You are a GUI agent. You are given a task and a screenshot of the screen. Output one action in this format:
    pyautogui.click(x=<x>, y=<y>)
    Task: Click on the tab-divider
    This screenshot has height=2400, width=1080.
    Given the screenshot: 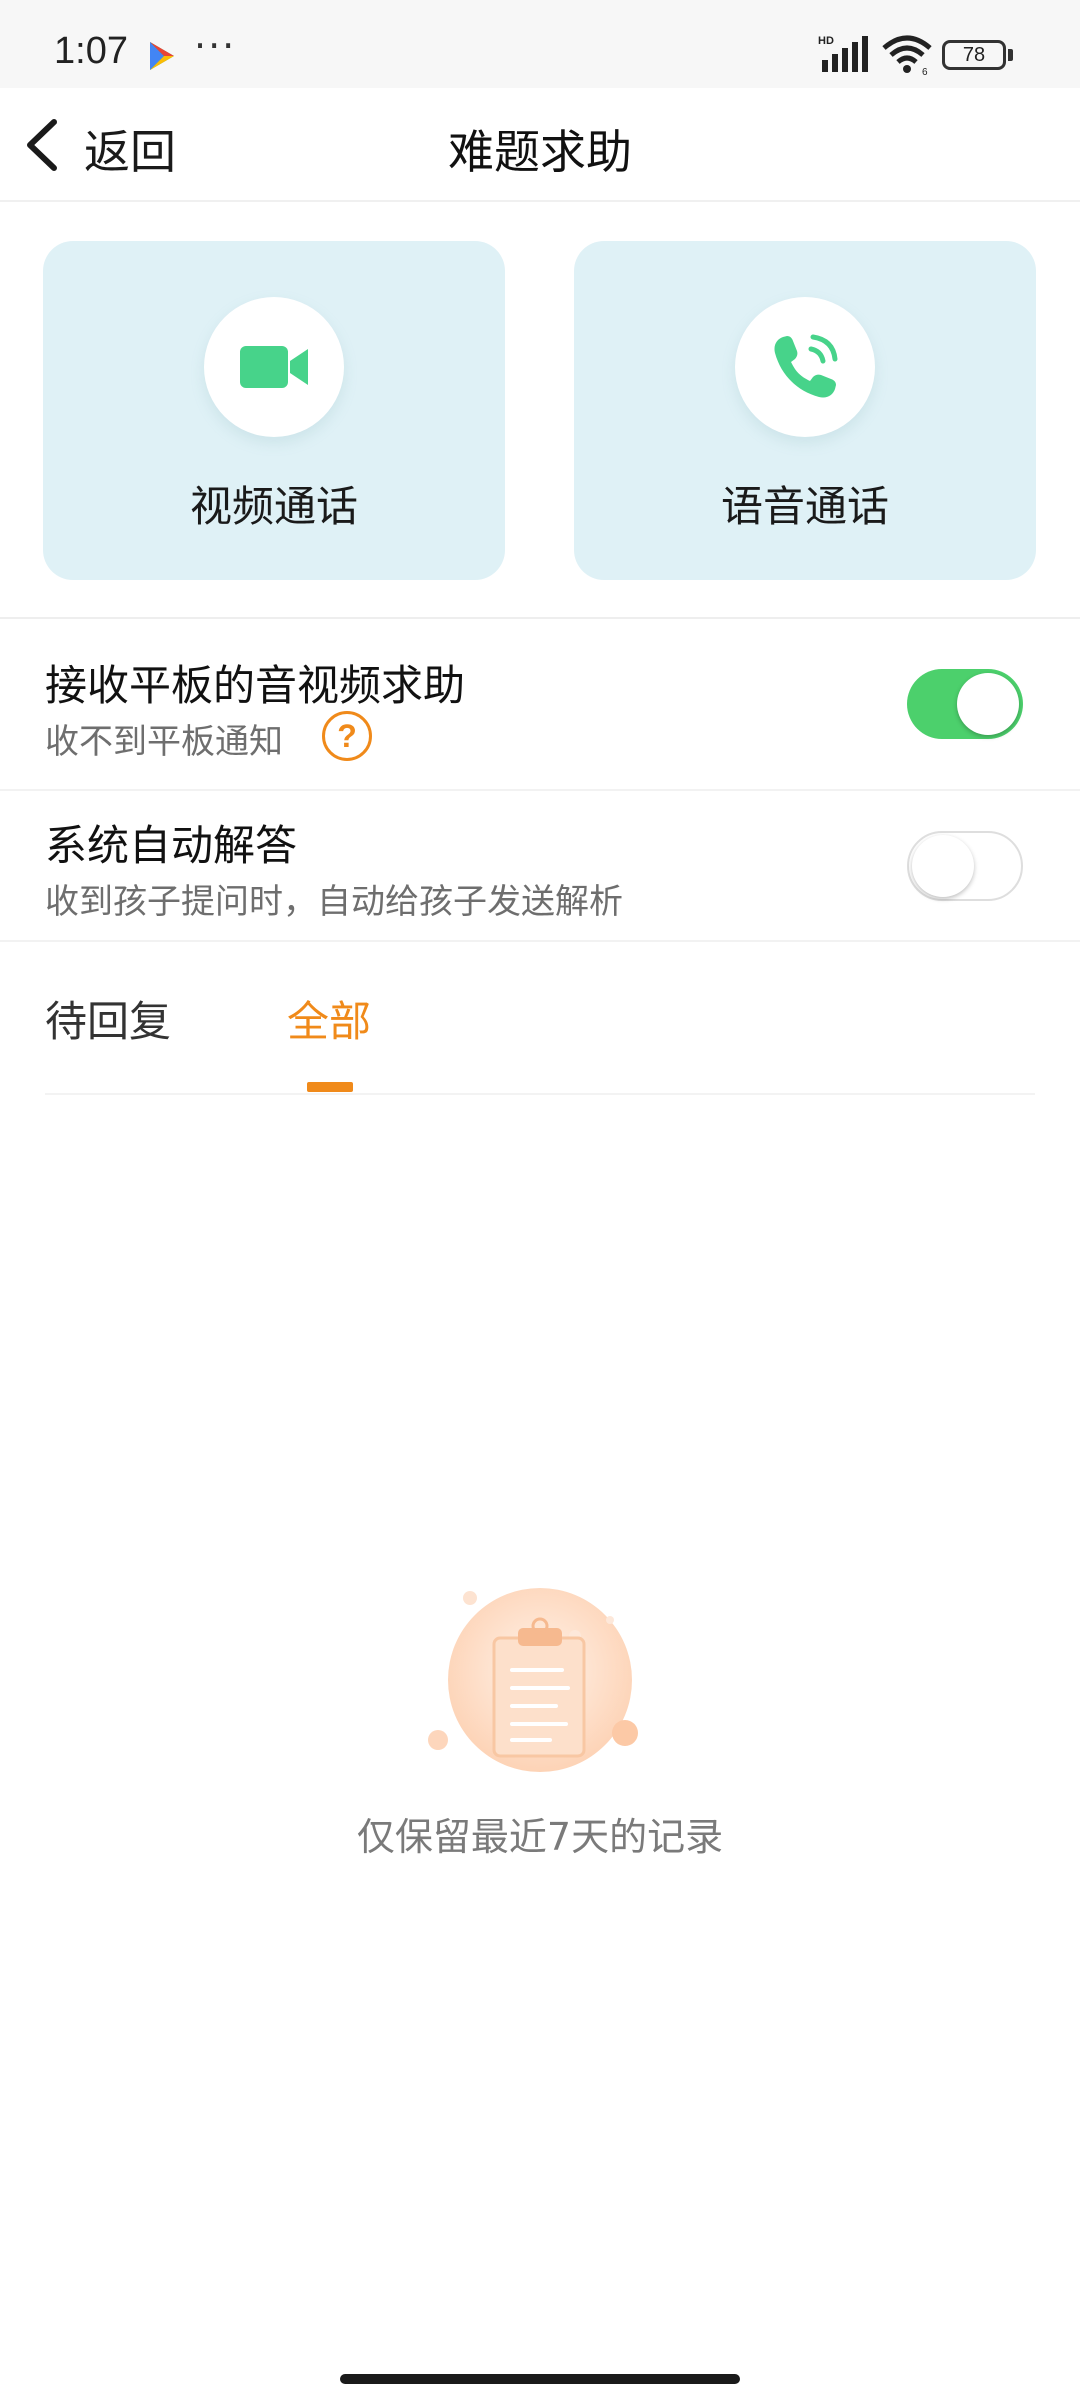 What is the action you would take?
    pyautogui.click(x=540, y=1094)
    